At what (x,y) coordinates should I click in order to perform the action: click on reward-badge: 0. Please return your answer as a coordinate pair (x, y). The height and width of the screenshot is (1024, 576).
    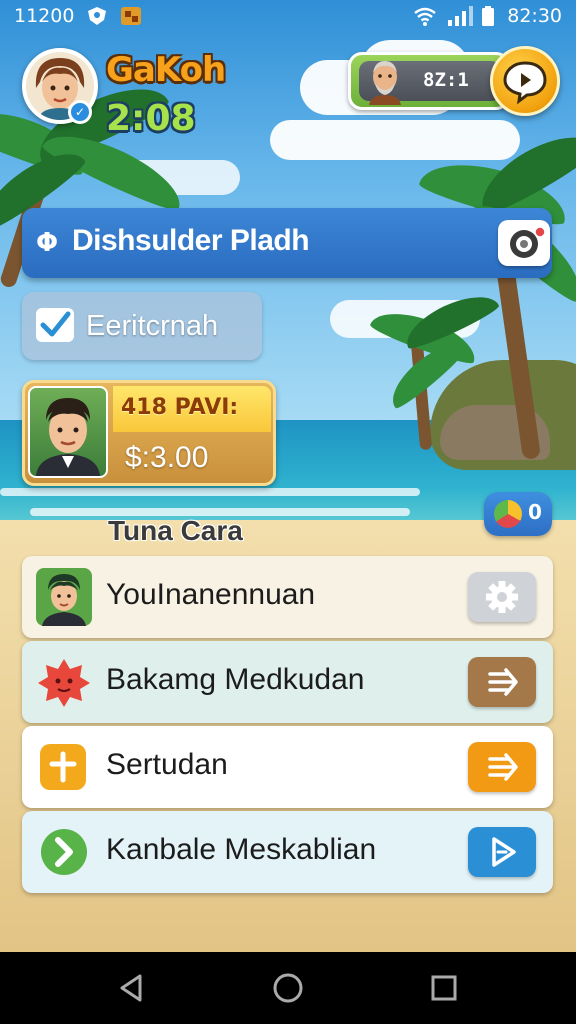
    Looking at the image, I should click on (518, 514).